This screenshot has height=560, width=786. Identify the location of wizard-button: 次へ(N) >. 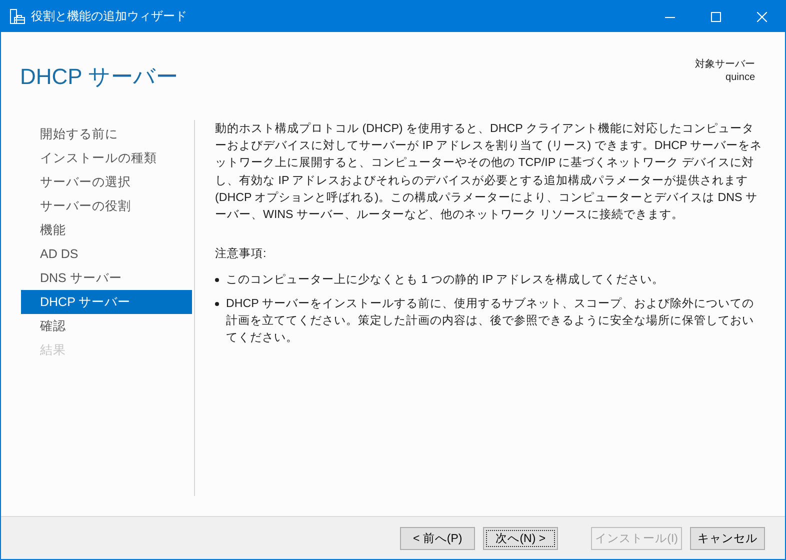
(520, 538).